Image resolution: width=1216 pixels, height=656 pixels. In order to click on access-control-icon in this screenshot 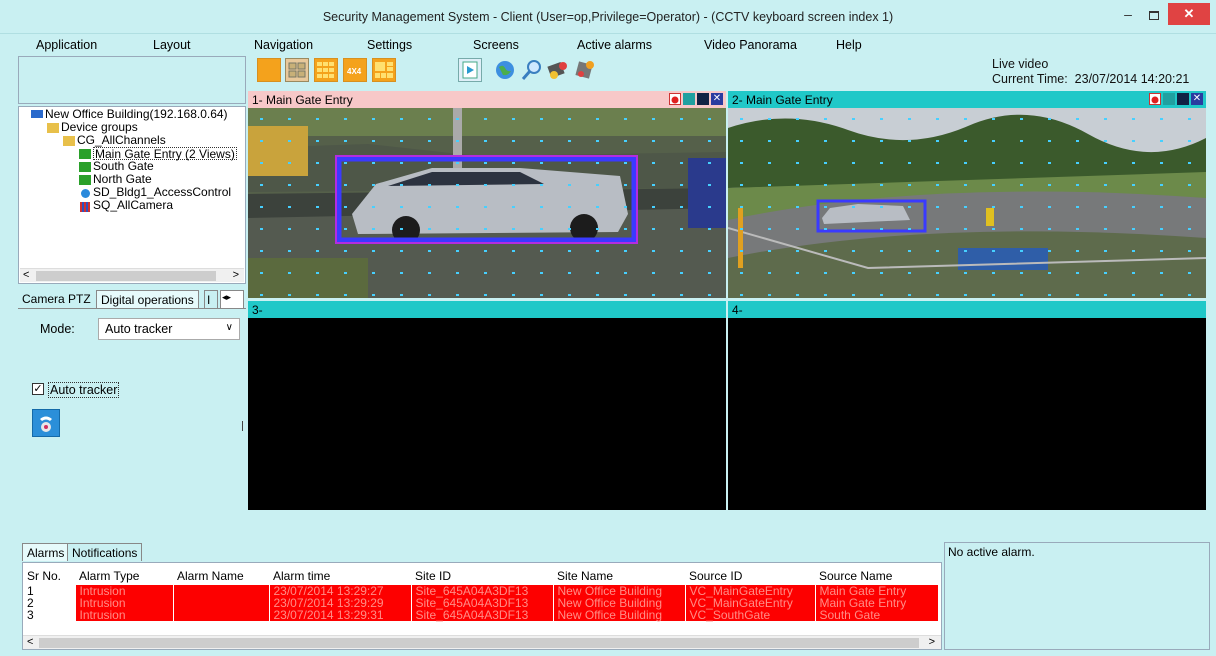, I will do `click(85, 193)`.